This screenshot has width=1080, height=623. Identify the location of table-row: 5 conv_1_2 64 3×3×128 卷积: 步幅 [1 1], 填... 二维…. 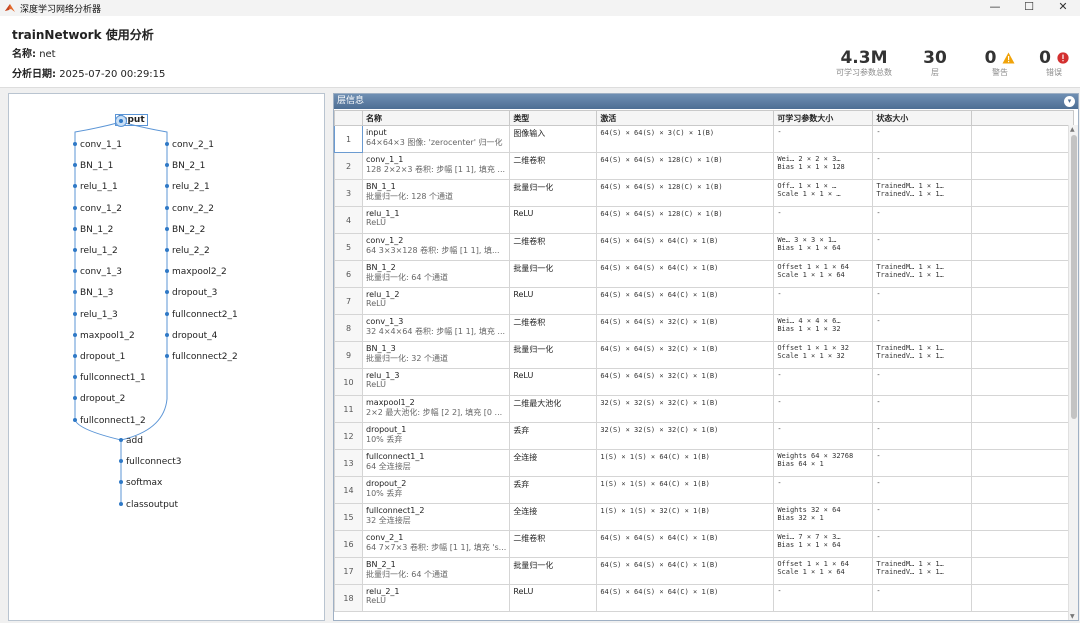
(704, 247).